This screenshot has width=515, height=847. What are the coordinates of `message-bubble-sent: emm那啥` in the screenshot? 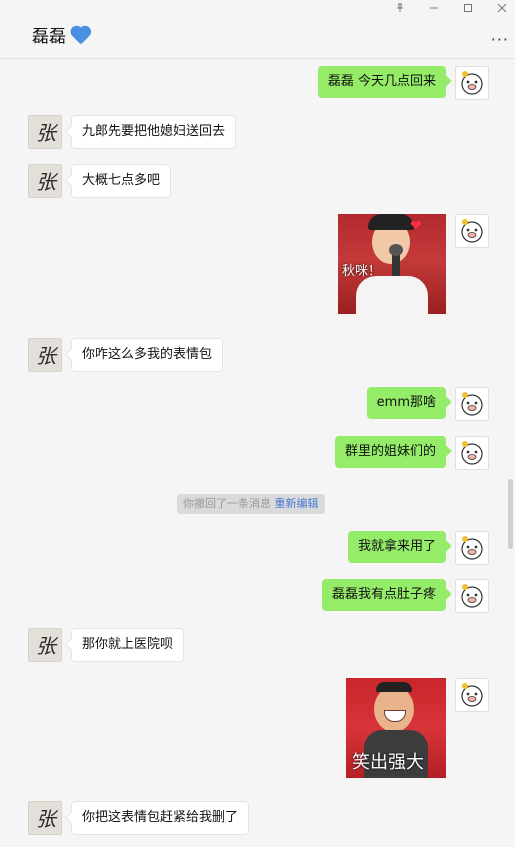 It's located at (406, 403).